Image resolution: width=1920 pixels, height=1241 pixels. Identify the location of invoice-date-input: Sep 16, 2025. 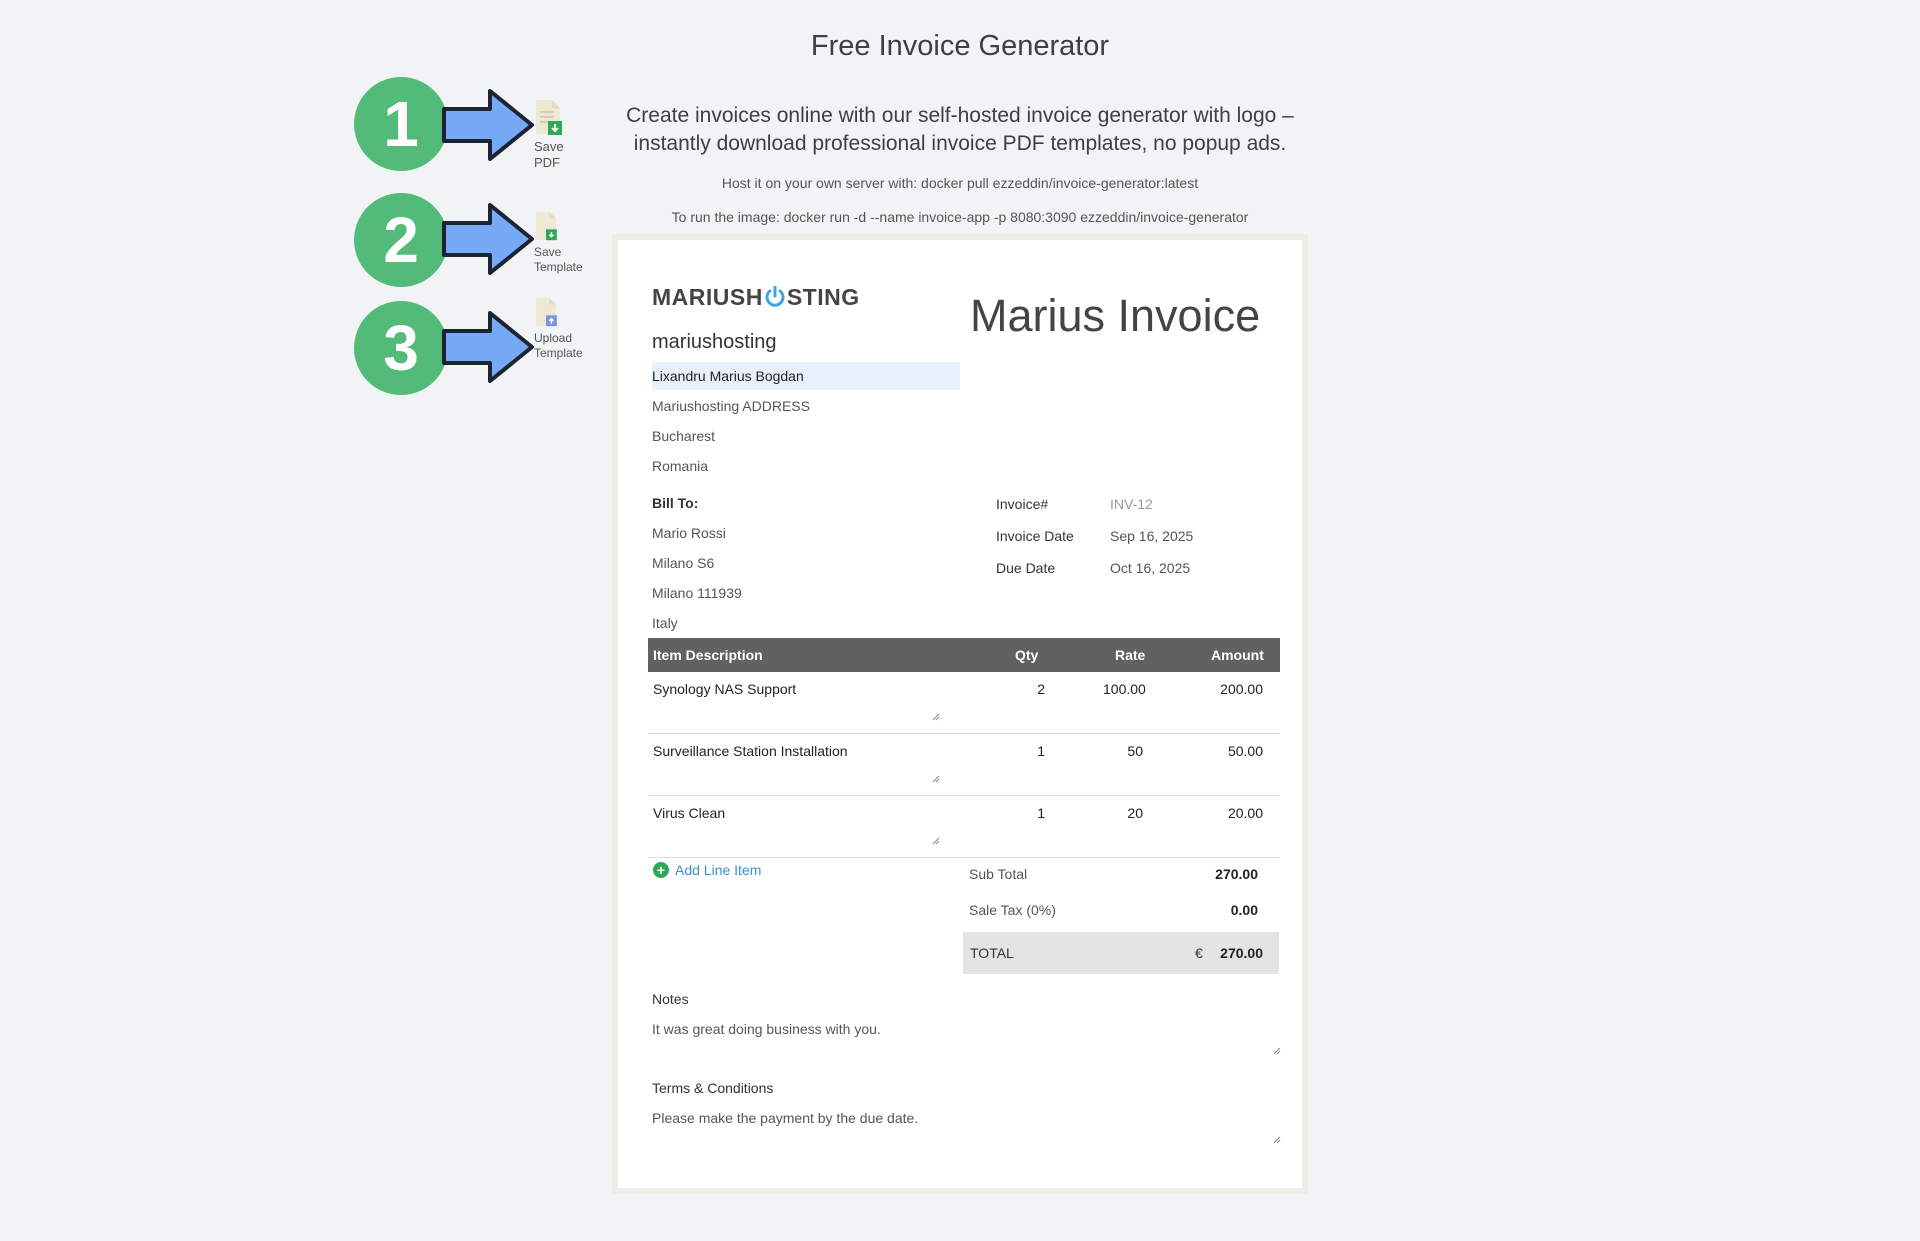
(1151, 536).